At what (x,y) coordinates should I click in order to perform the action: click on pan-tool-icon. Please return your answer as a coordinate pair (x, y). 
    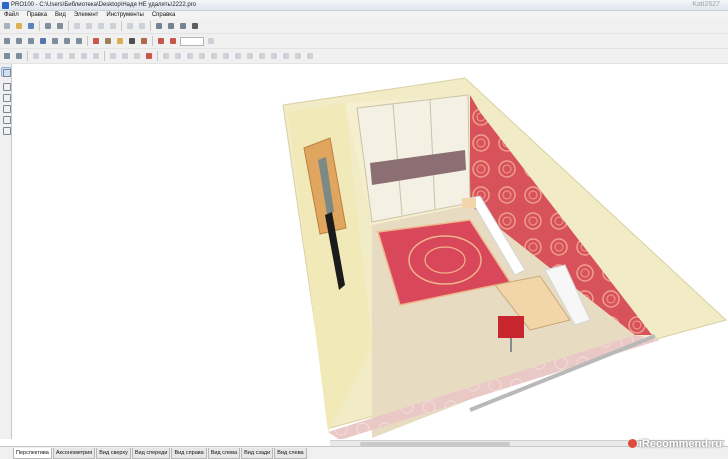
    Looking at the image, I should click on (6, 97).